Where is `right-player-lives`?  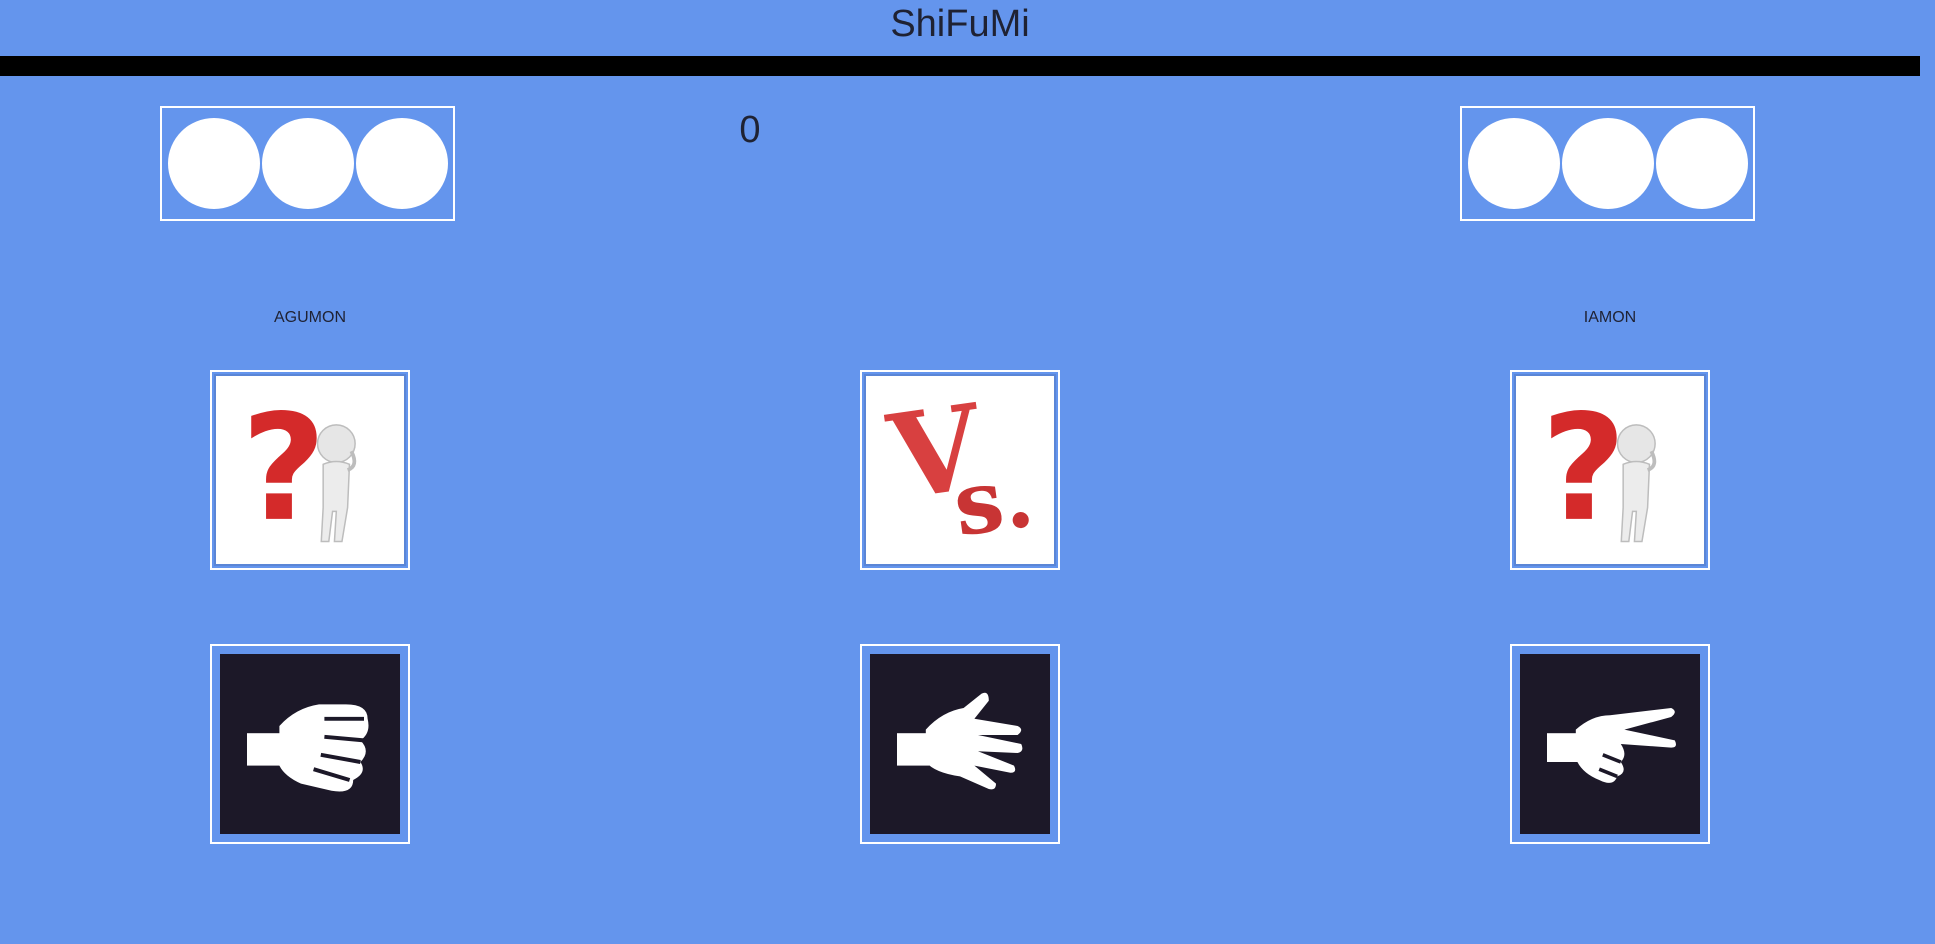
right-player-lives is located at coordinates (1607, 163).